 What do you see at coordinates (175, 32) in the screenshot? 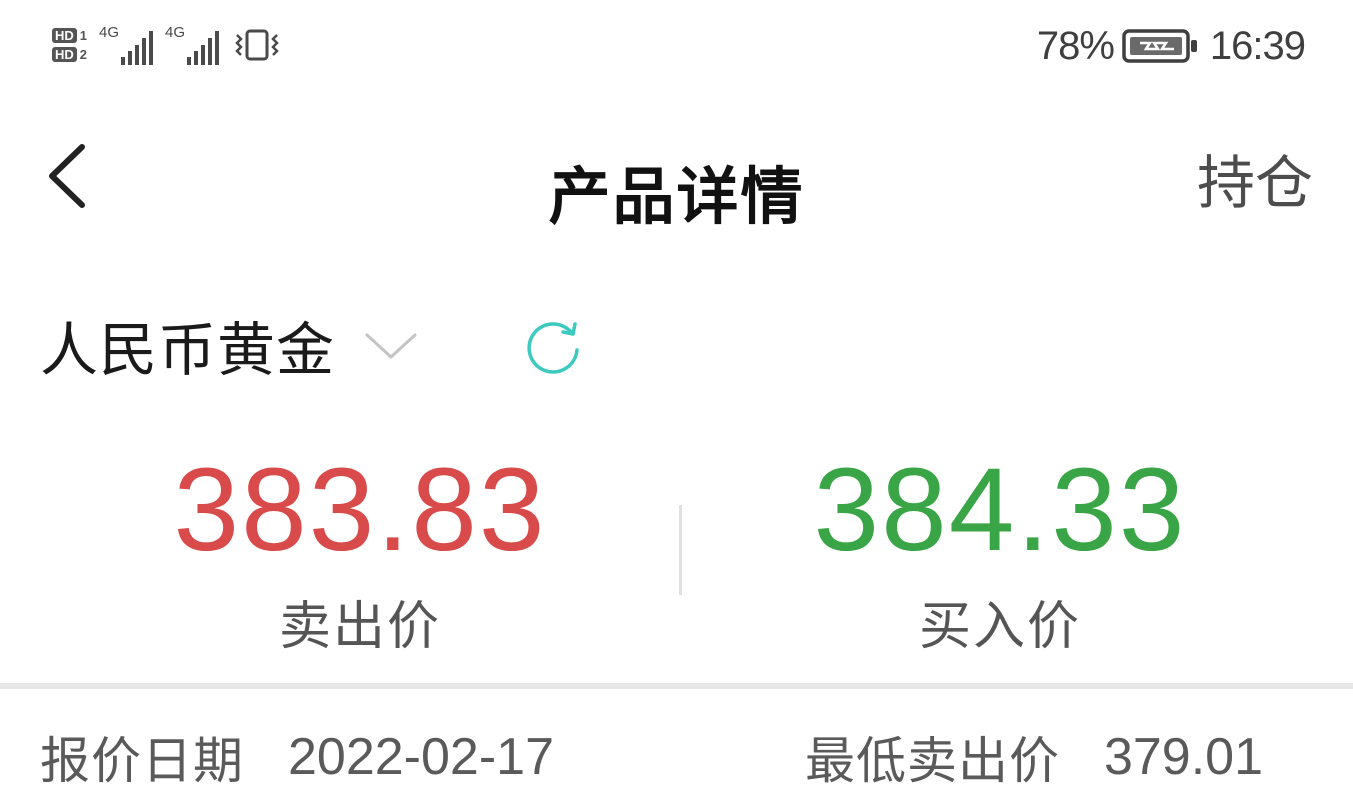
I see `signal2-label: 4G` at bounding box center [175, 32].